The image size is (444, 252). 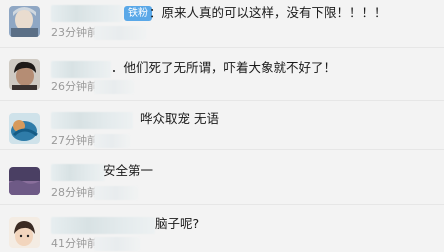 What do you see at coordinates (138, 13) in the screenshot?
I see `fan-badge: 铁粉` at bounding box center [138, 13].